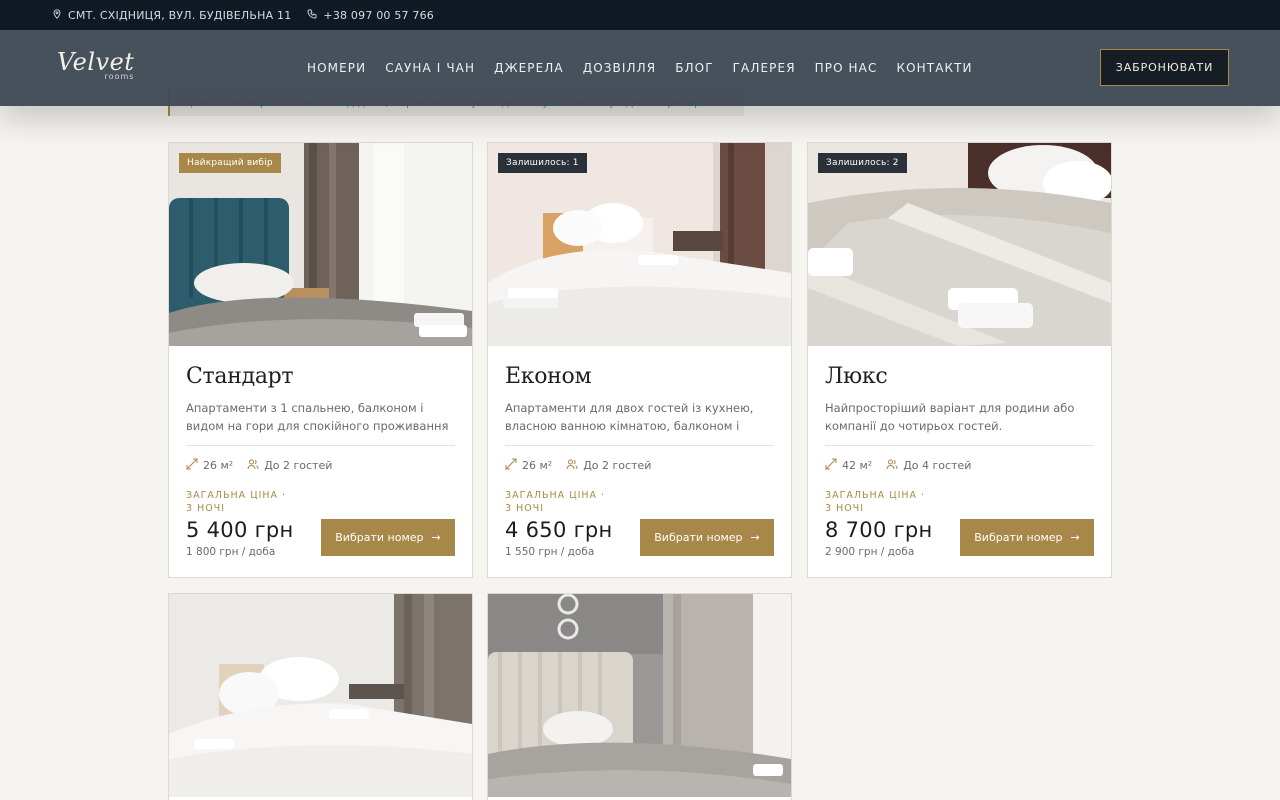 The image size is (1280, 800). What do you see at coordinates (764, 68) in the screenshot?
I see `nav-gallery: ГАЛЕРЕЯ` at bounding box center [764, 68].